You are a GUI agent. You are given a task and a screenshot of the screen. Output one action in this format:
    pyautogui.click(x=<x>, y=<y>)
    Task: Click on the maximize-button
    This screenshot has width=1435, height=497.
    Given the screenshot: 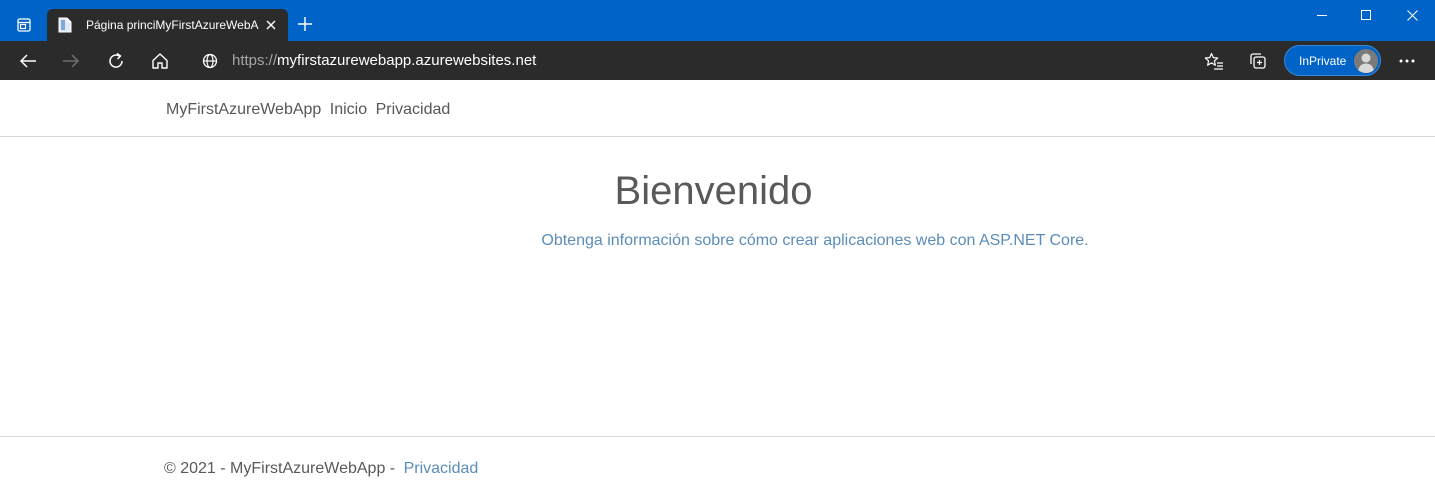 What is the action you would take?
    pyautogui.click(x=1366, y=15)
    